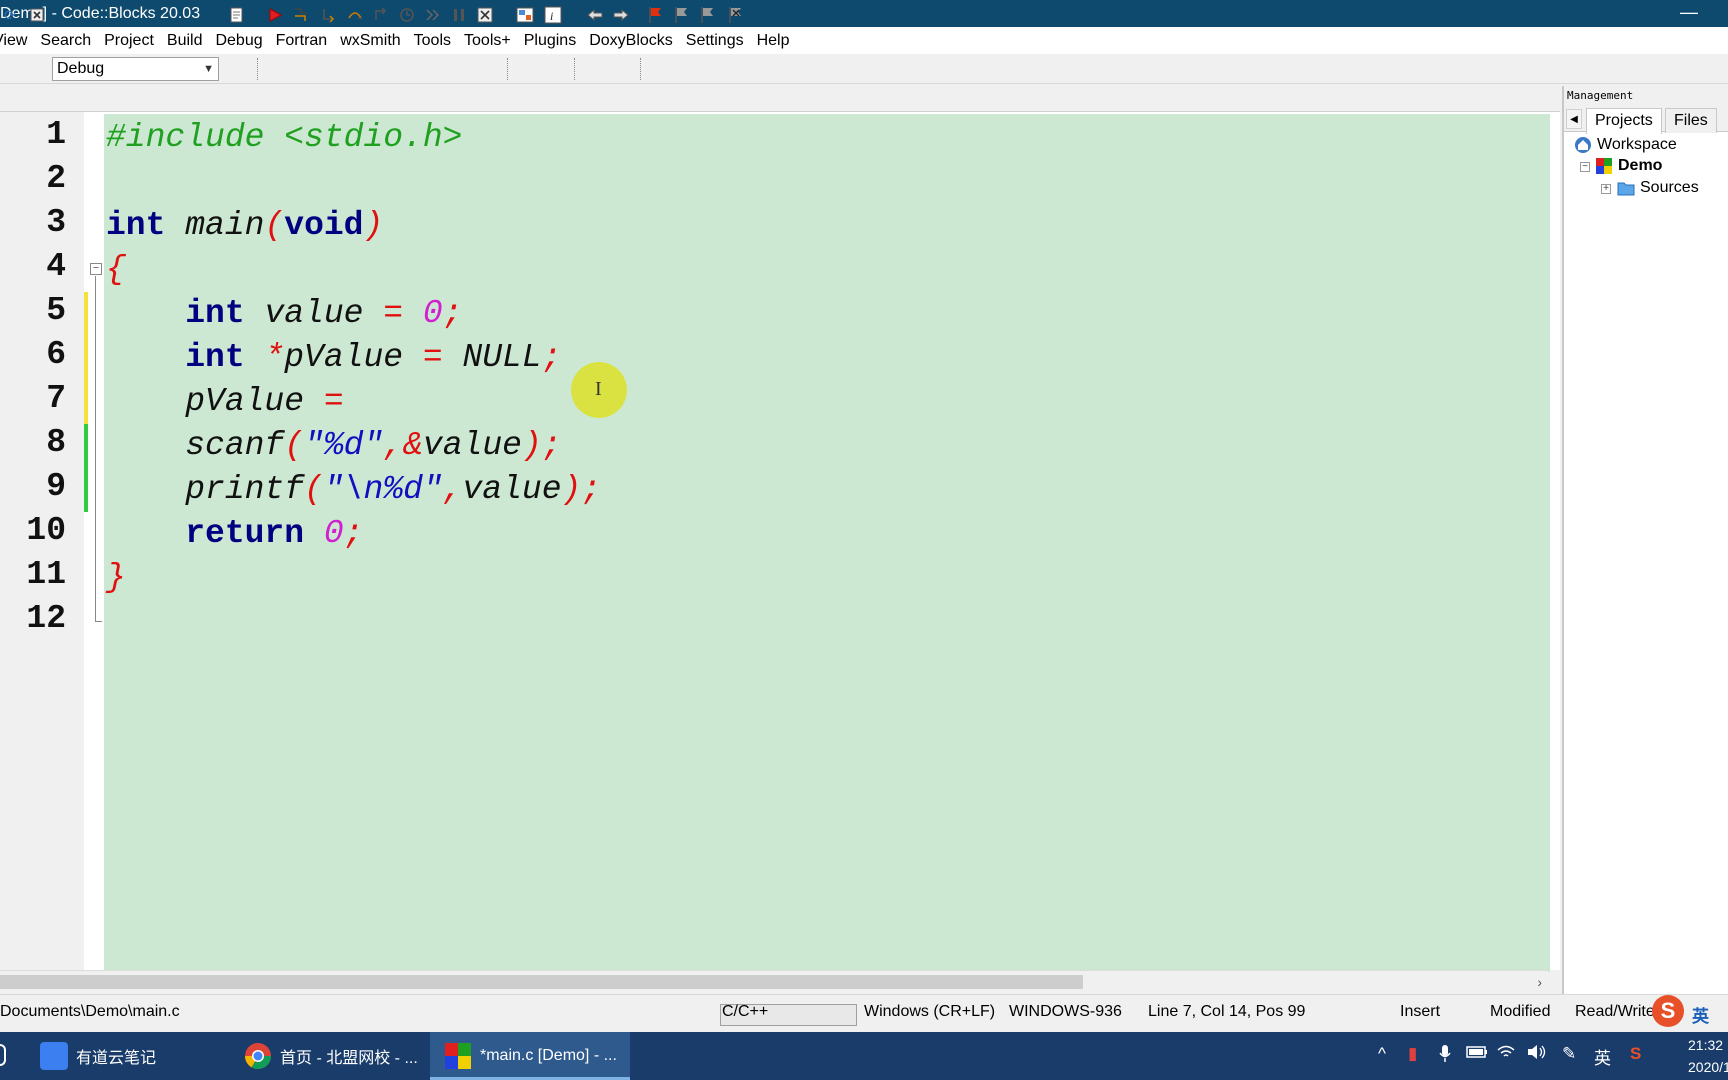  Describe the element at coordinates (3, 1055) in the screenshot. I see `search-icon` at that location.